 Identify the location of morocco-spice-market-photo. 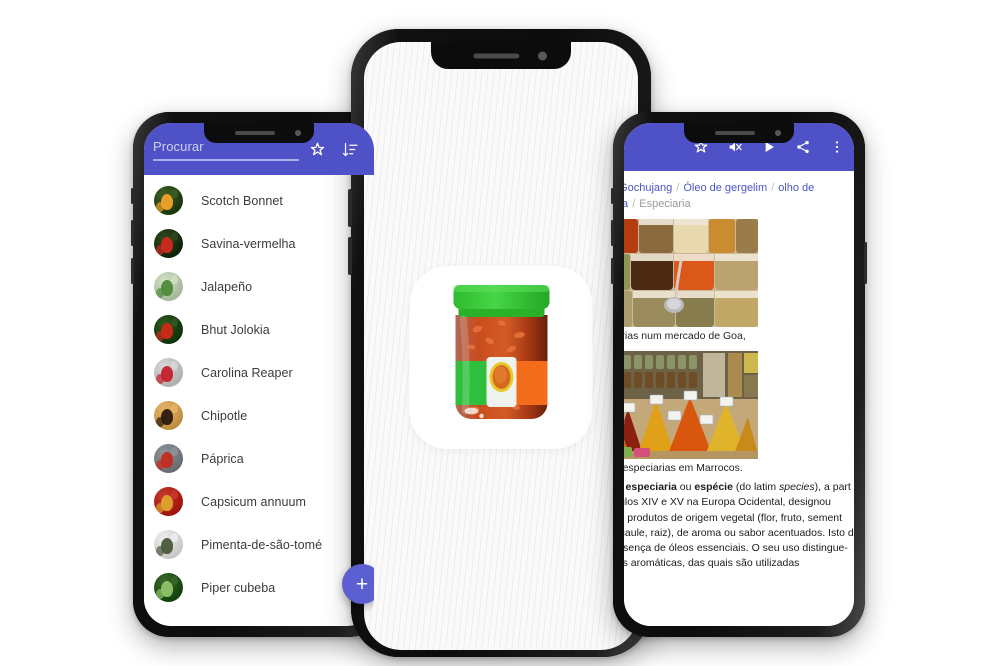
(691, 405).